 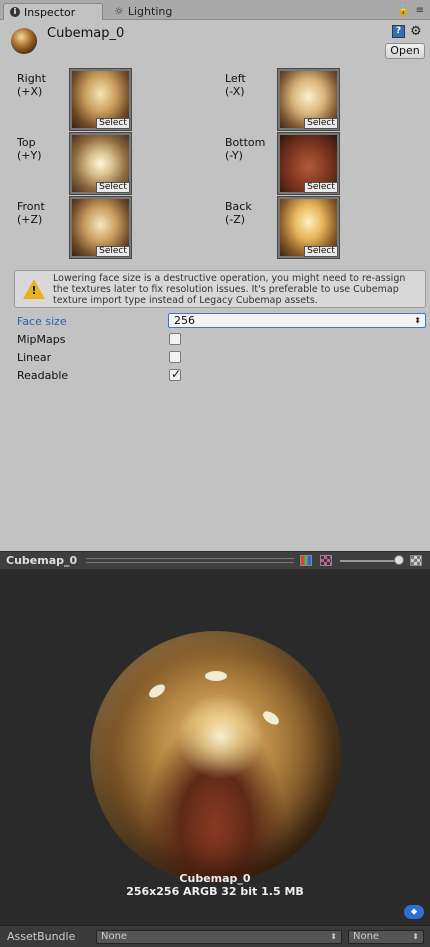 I want to click on readable-checkbox: ✓, so click(x=175, y=374).